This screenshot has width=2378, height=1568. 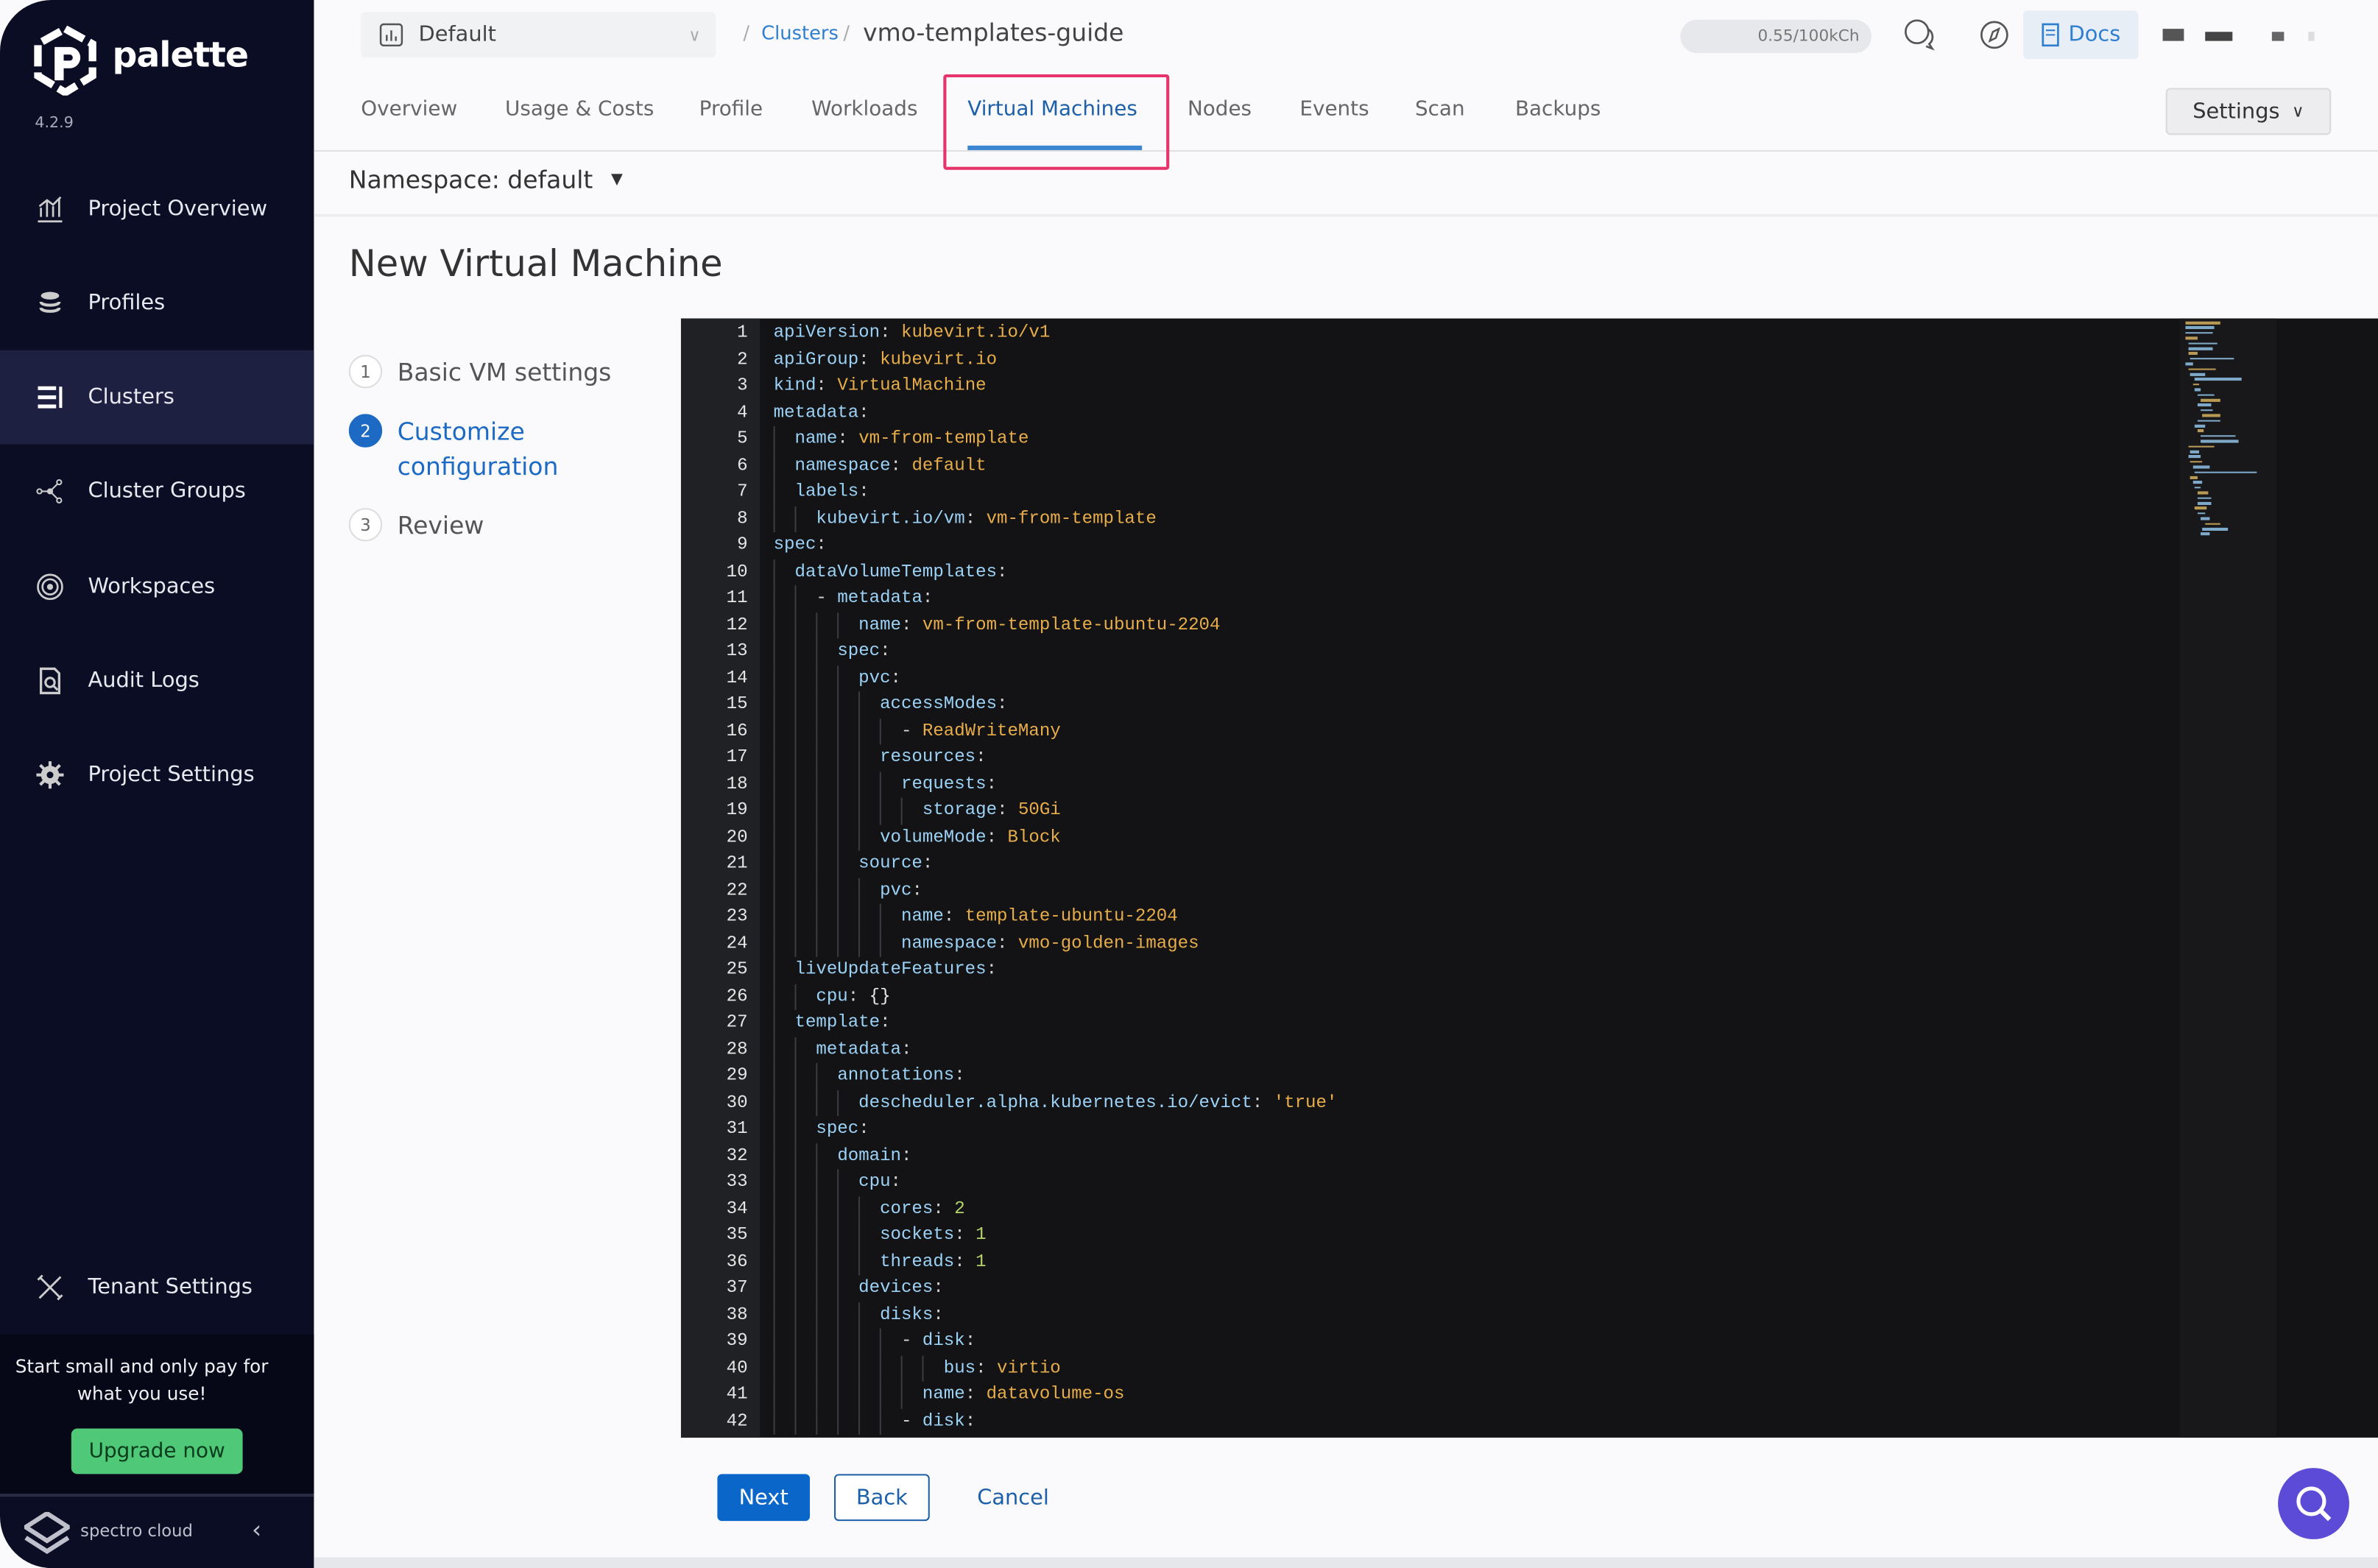 I want to click on cluster-groups-icon, so click(x=50, y=491).